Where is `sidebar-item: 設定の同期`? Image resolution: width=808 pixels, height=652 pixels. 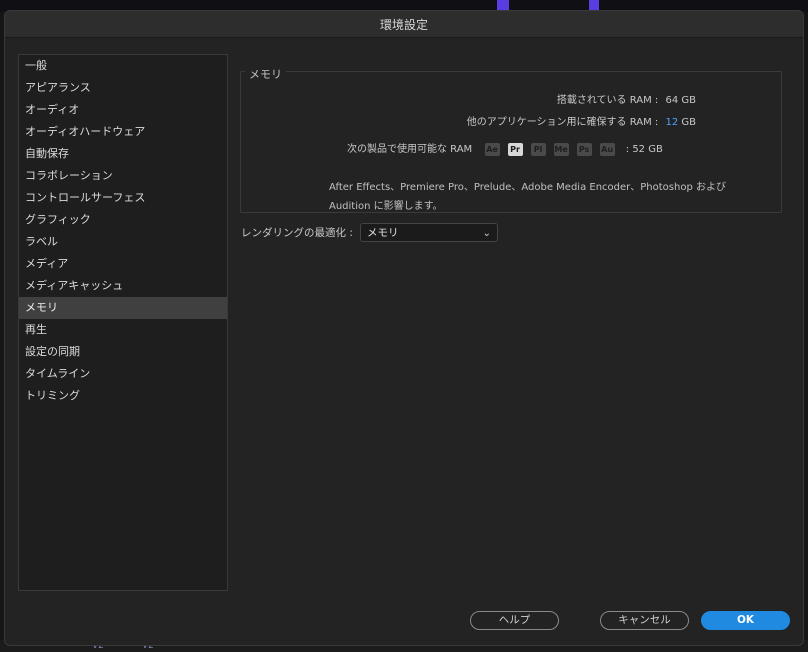
sidebar-item: 設定の同期 is located at coordinates (123, 352).